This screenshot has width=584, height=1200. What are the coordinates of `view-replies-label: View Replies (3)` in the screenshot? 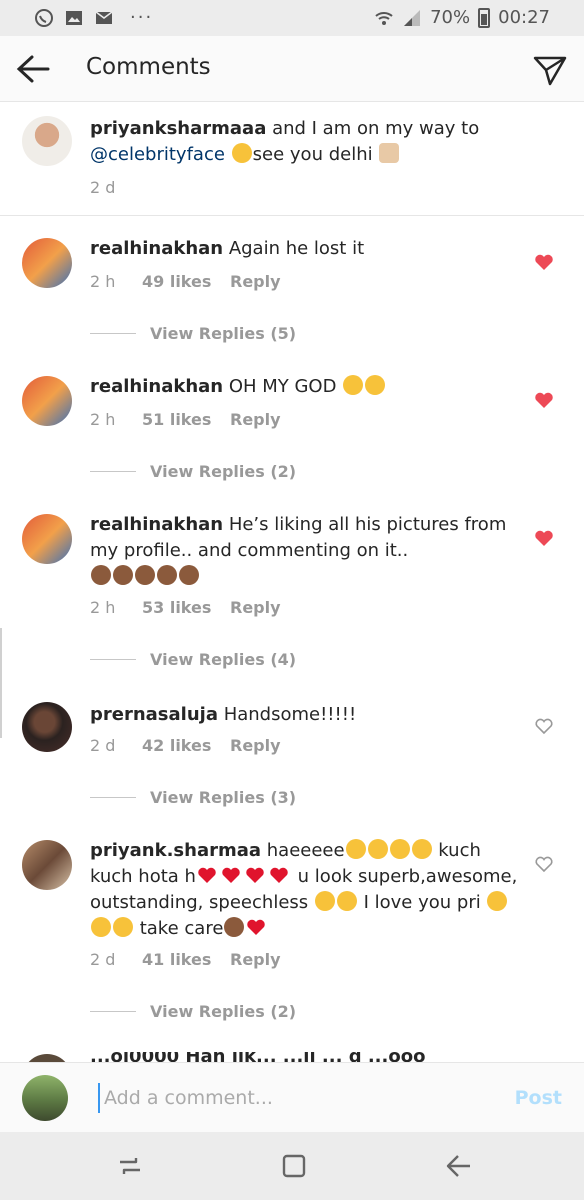 It's located at (223, 797).